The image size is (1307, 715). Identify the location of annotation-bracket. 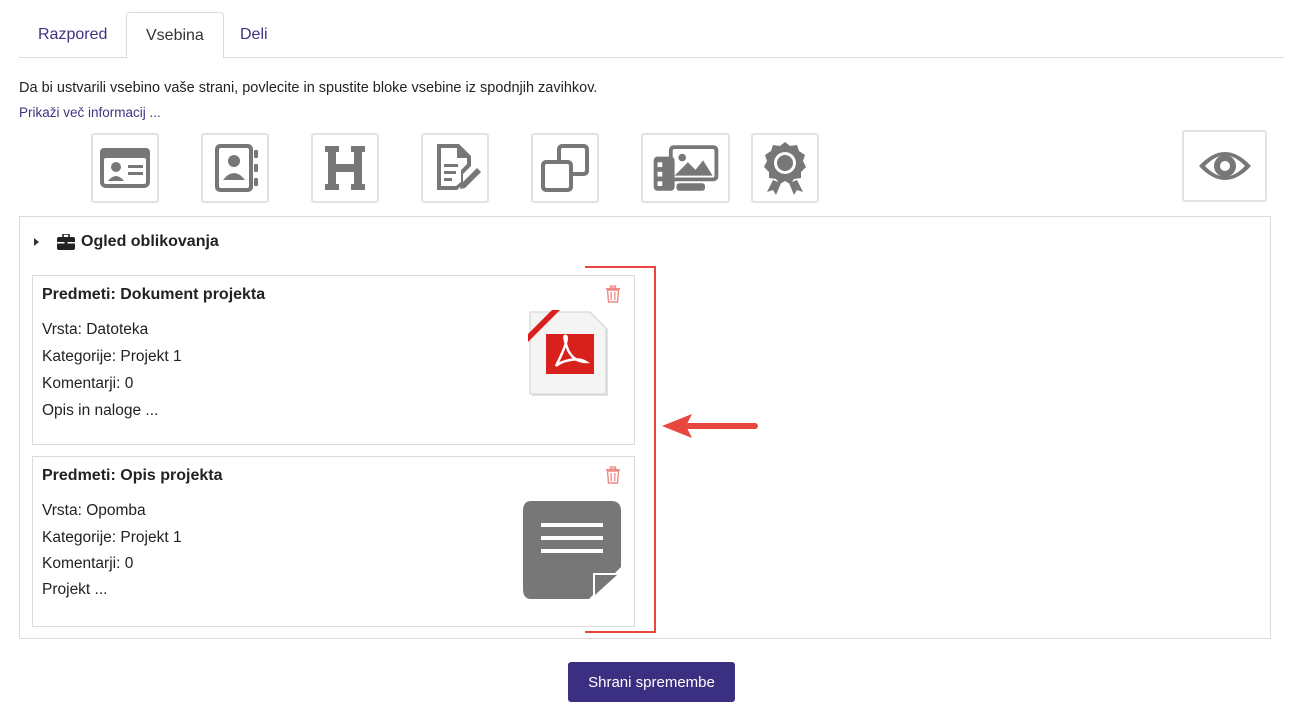
(620, 449).